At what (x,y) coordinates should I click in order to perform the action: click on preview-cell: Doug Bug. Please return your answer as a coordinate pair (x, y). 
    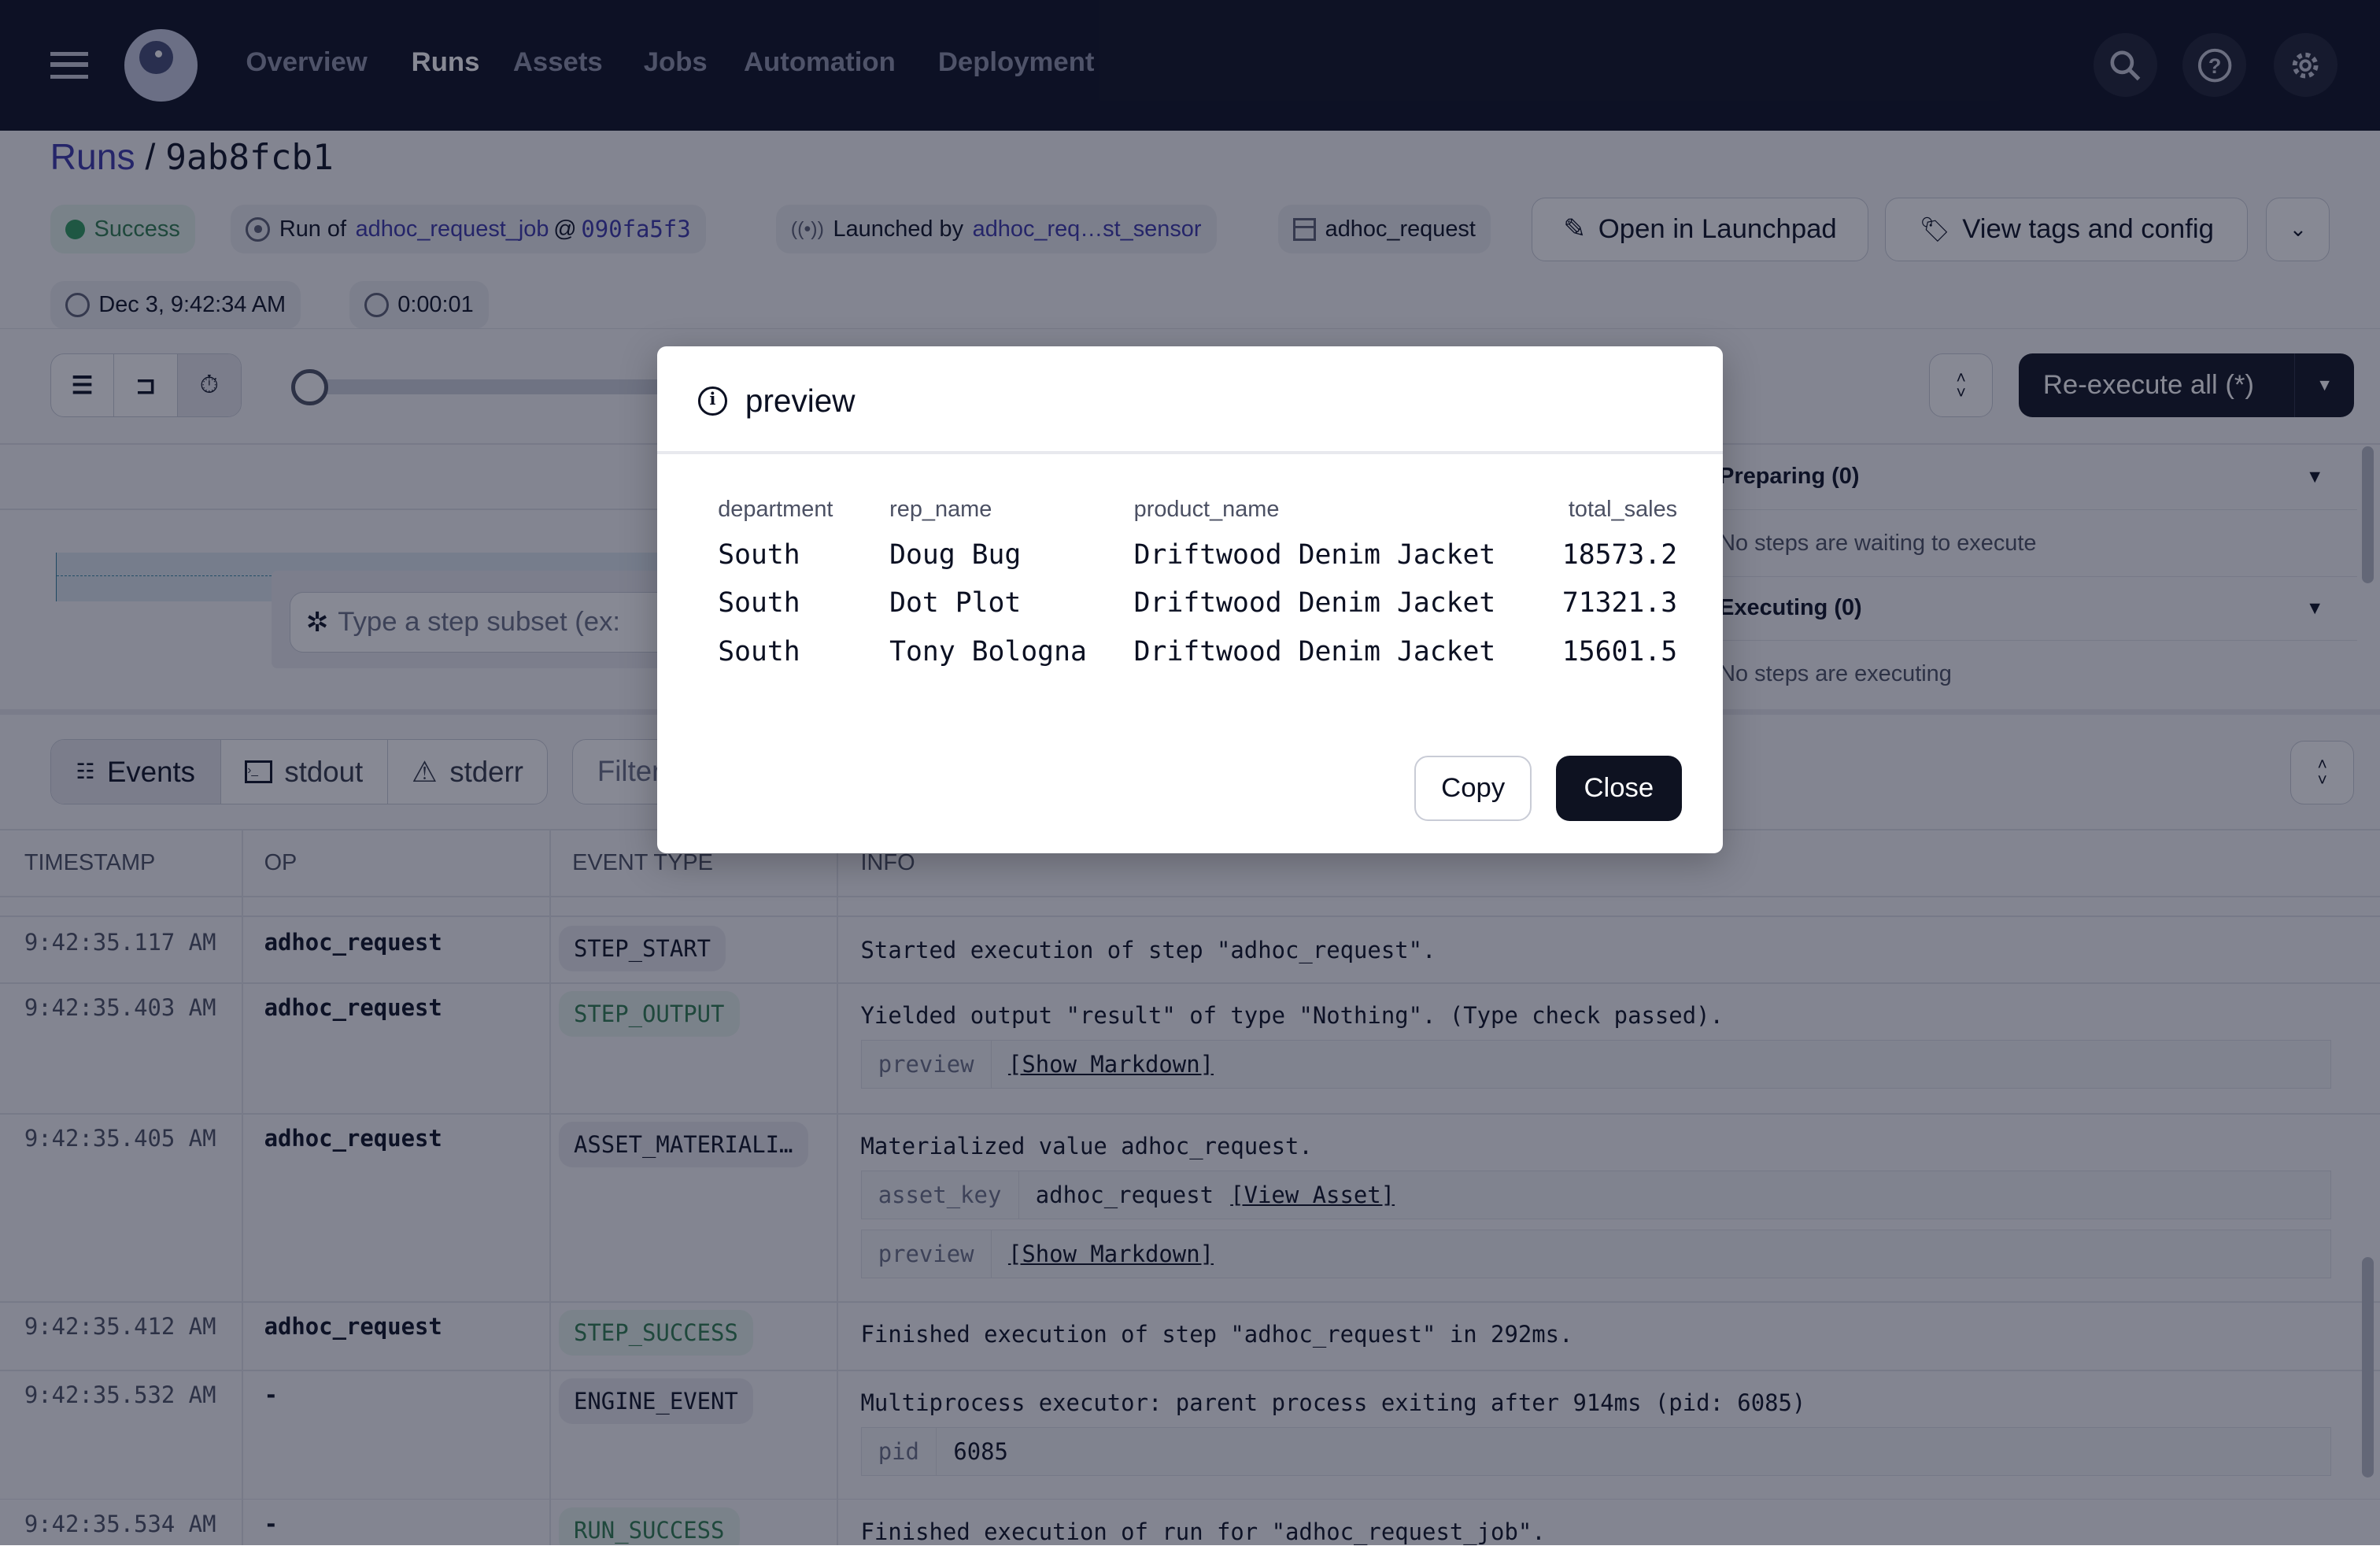
    Looking at the image, I should click on (955, 554).